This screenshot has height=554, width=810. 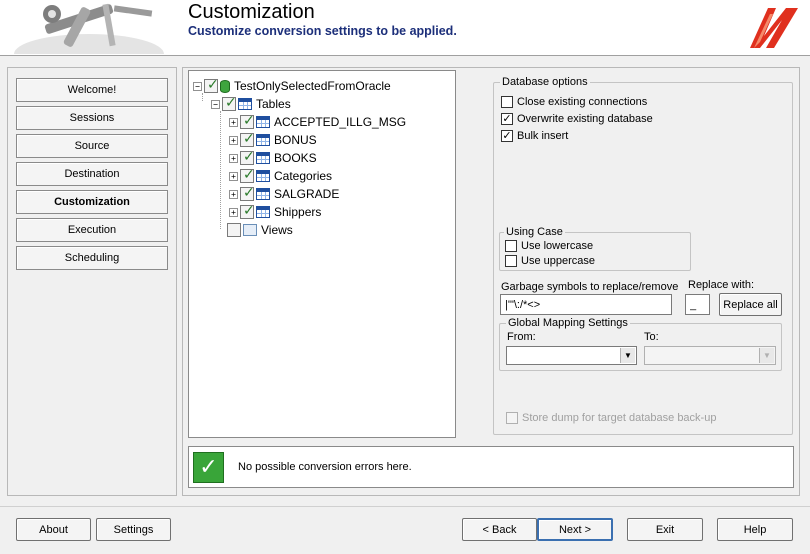 What do you see at coordinates (499, 529) in the screenshot?
I see `back-button: < Back` at bounding box center [499, 529].